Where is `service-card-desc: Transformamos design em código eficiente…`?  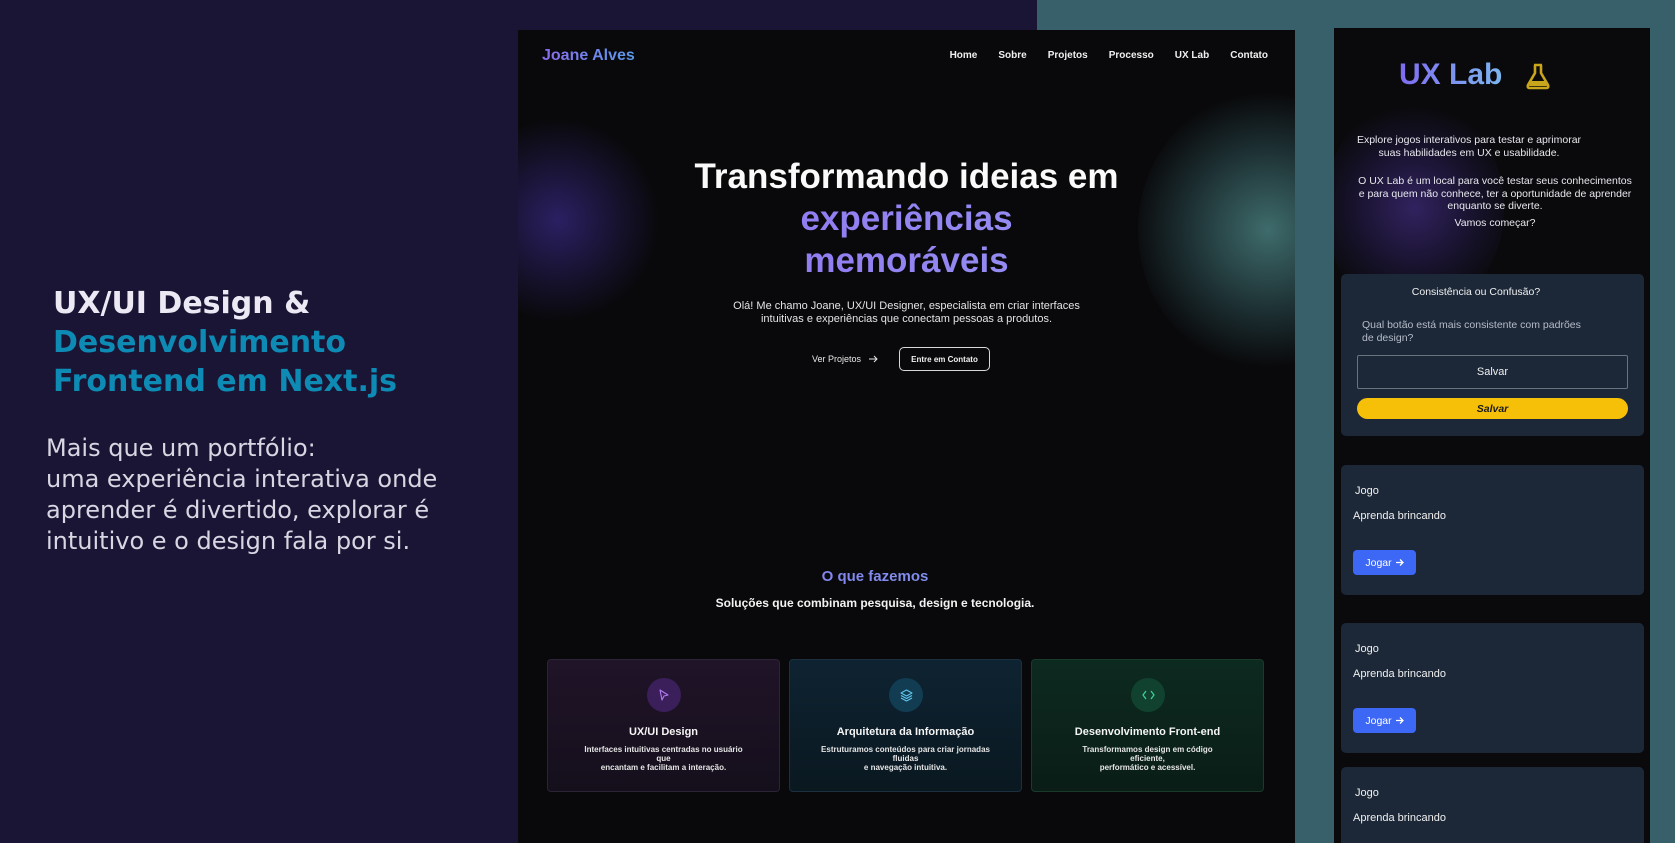 service-card-desc: Transformamos design em código eficiente… is located at coordinates (1147, 758).